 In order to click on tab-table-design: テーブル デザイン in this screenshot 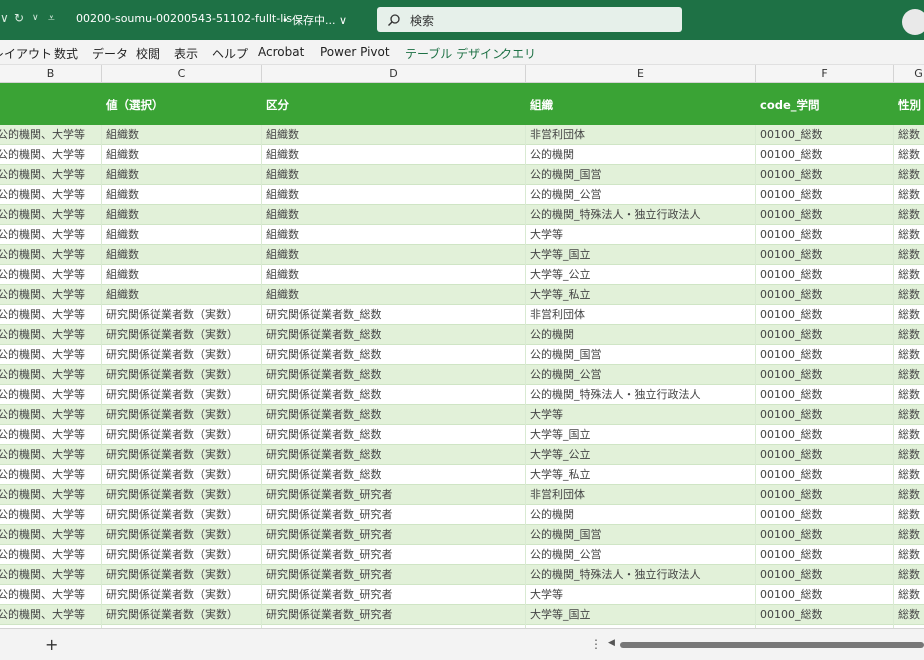, I will do `click(454, 53)`.